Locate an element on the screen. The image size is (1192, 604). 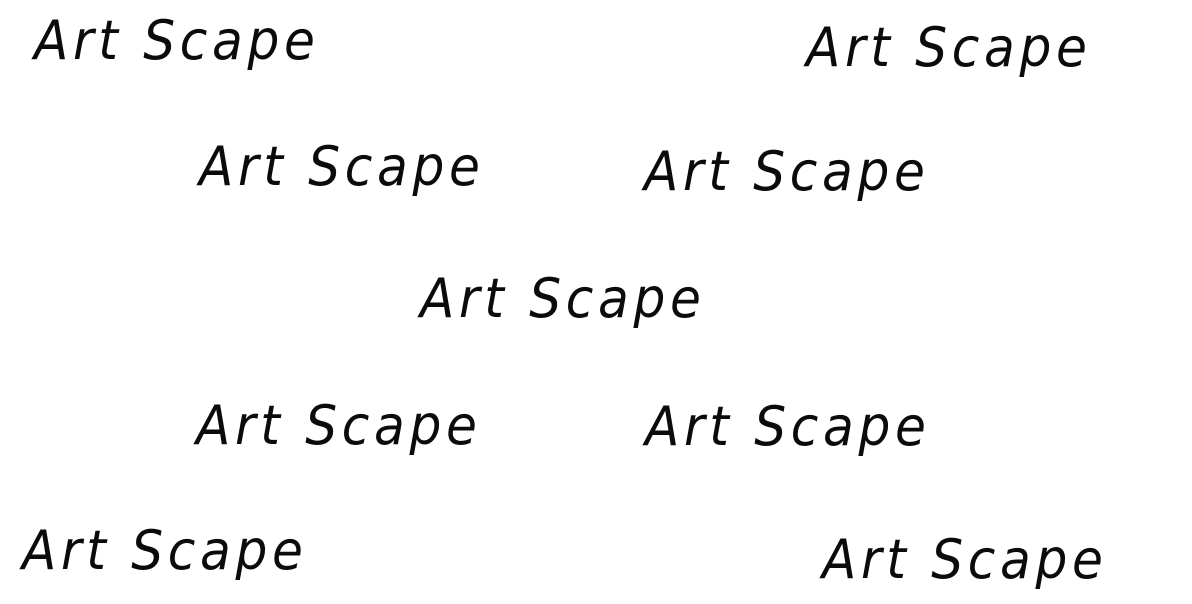
art-scape-wordmark-8: Art Scape is located at coordinates (165, 550).